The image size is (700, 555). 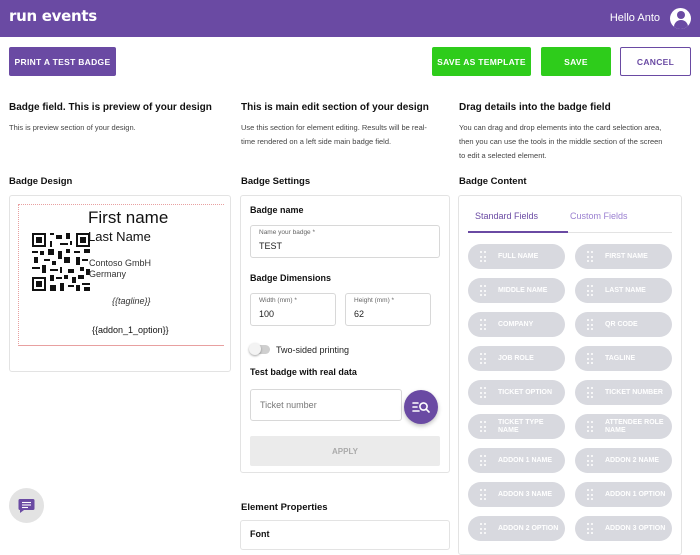 What do you see at coordinates (119, 236) in the screenshot?
I see `badge-last-name: Last Name` at bounding box center [119, 236].